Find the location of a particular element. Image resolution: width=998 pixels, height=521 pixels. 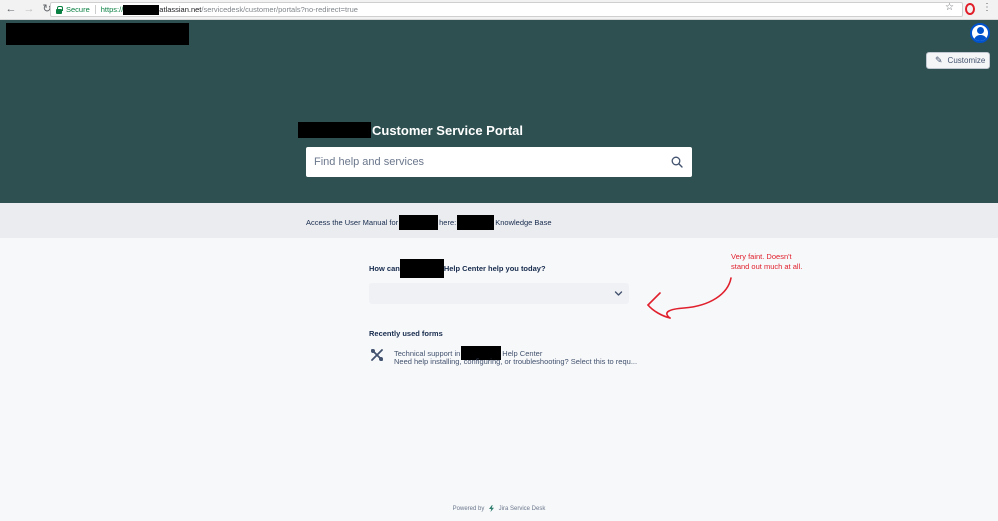

footer: Powered by Jira Service Desk is located at coordinates (499, 508).